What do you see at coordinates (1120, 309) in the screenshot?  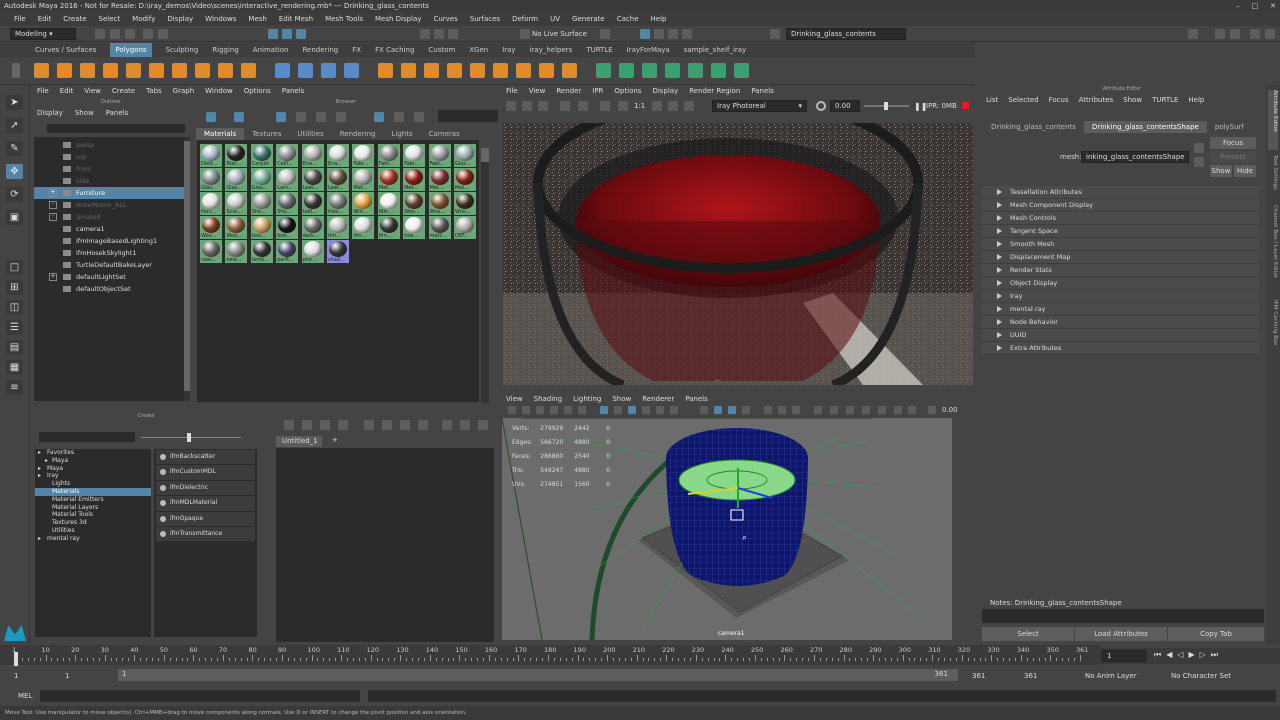 I see `attr-section-mental-ray: mental ray` at bounding box center [1120, 309].